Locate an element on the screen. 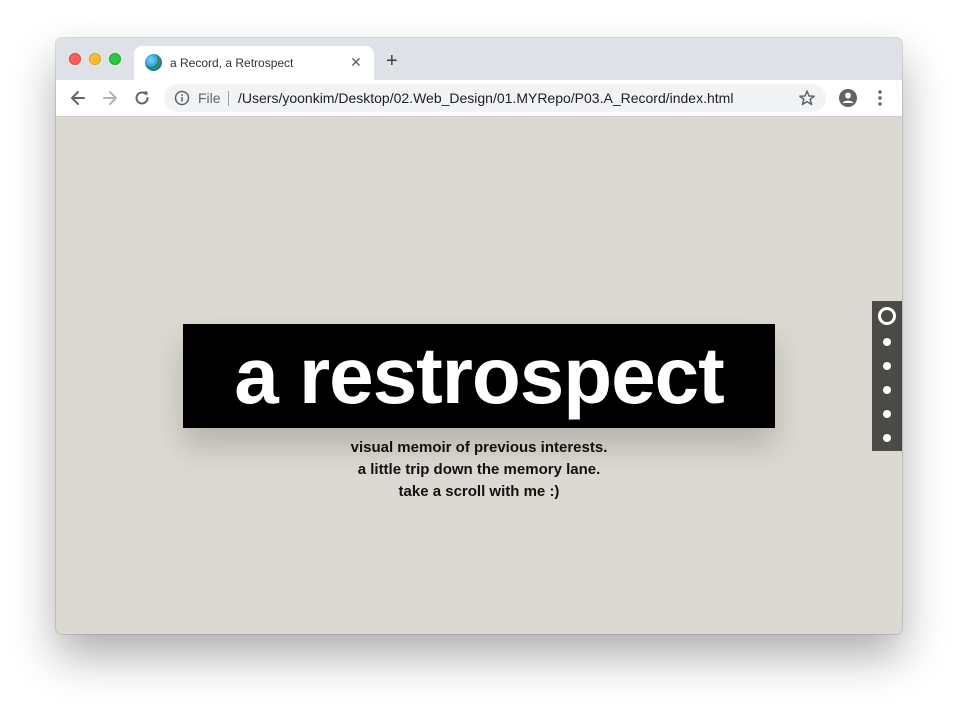 This screenshot has width=958, height=709. hero-title: a restrospect is located at coordinates (479, 375).